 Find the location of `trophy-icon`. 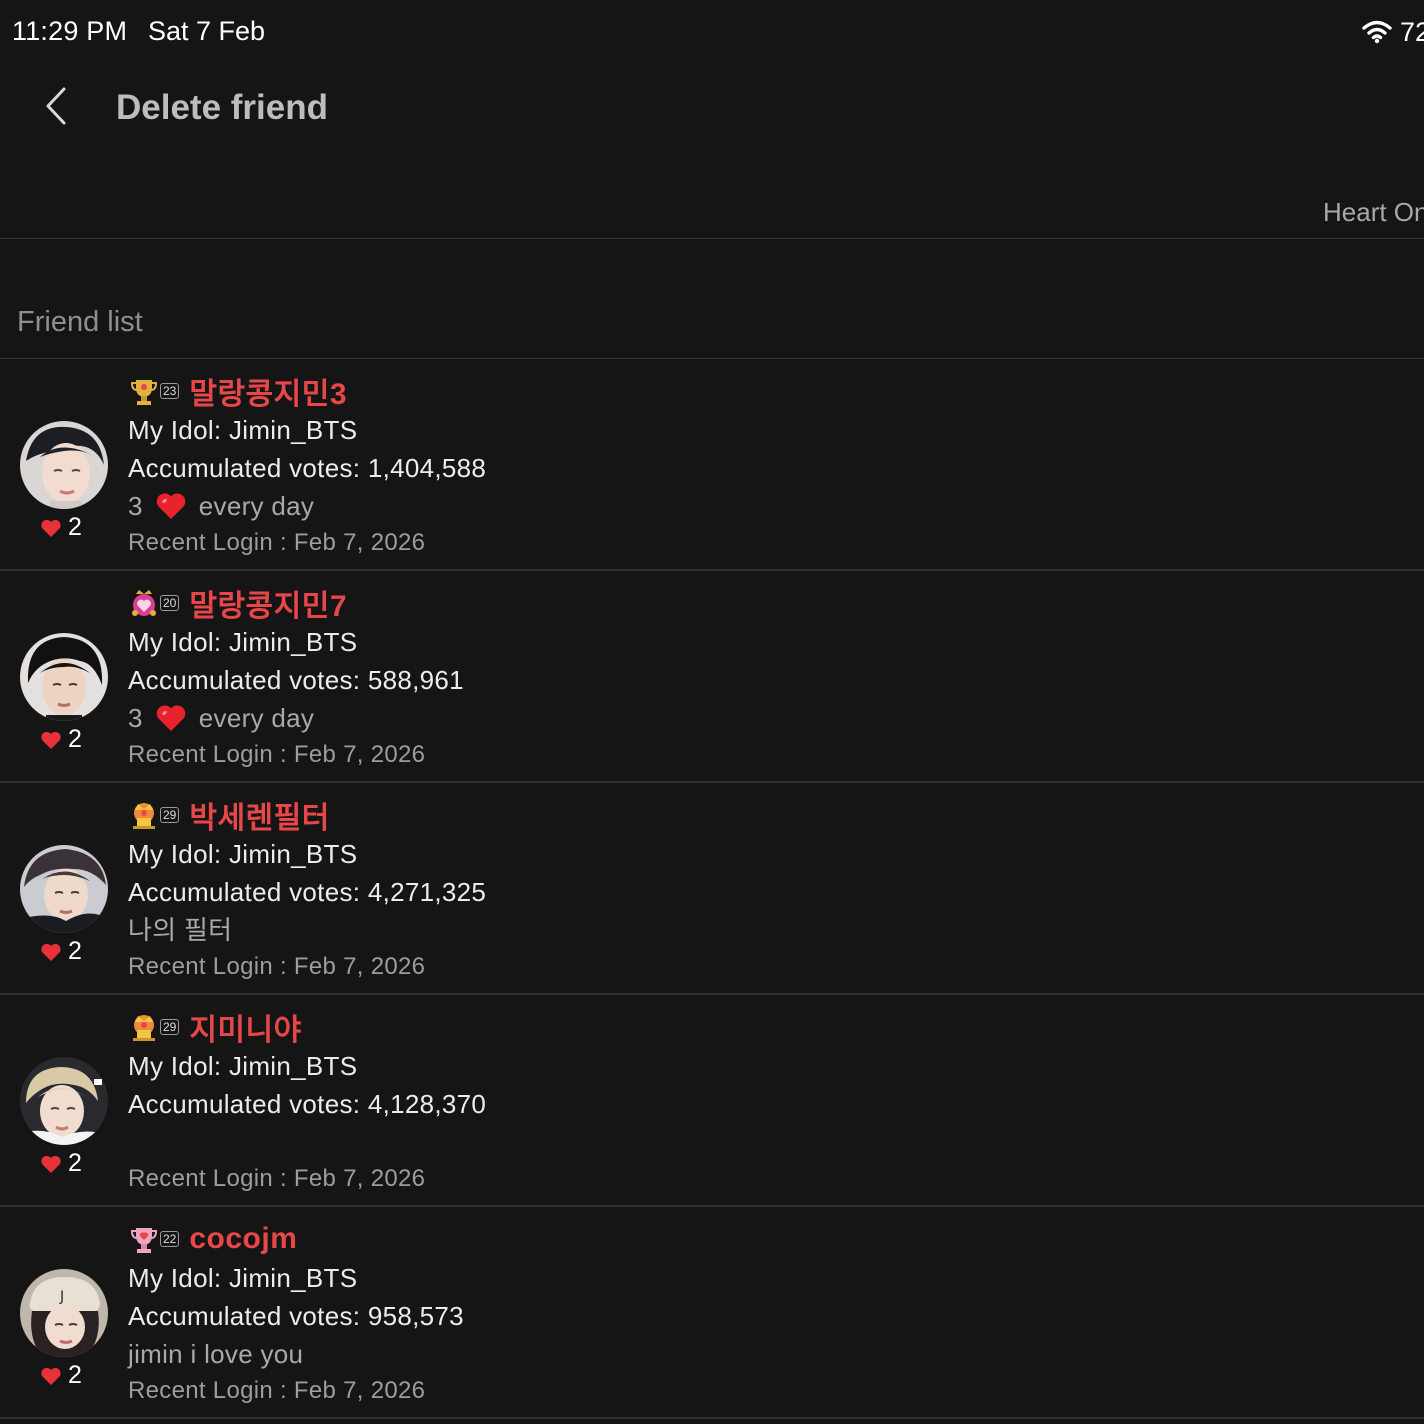

trophy-icon is located at coordinates (144, 391).